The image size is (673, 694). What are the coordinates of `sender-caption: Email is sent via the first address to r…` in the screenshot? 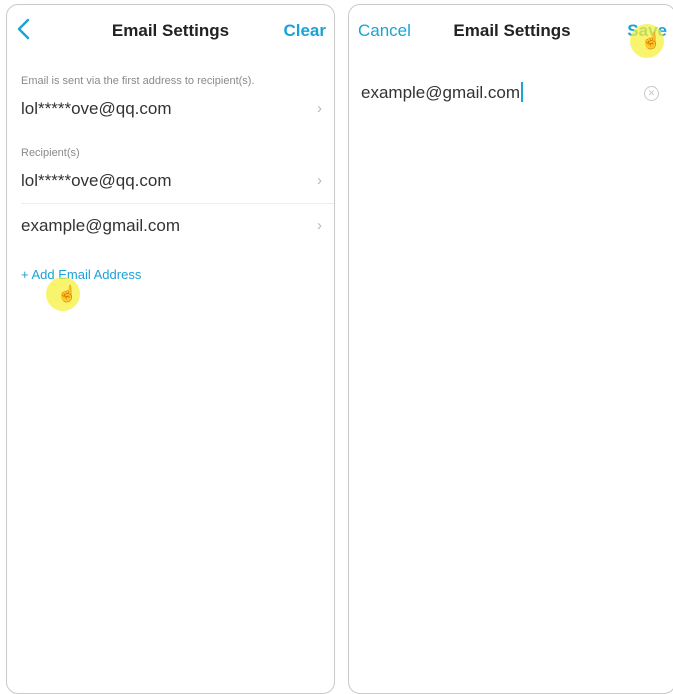 It's located at (138, 81).